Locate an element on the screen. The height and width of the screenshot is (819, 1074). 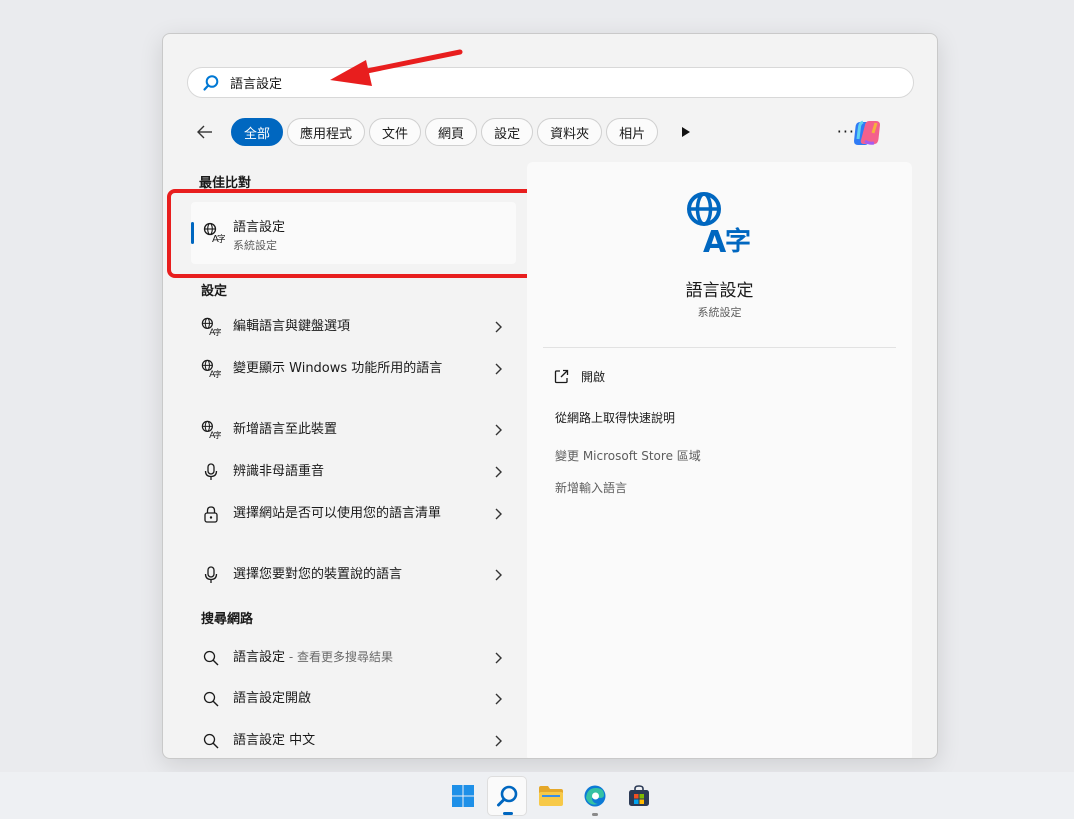
microsoft-store-button is located at coordinates (639, 796).